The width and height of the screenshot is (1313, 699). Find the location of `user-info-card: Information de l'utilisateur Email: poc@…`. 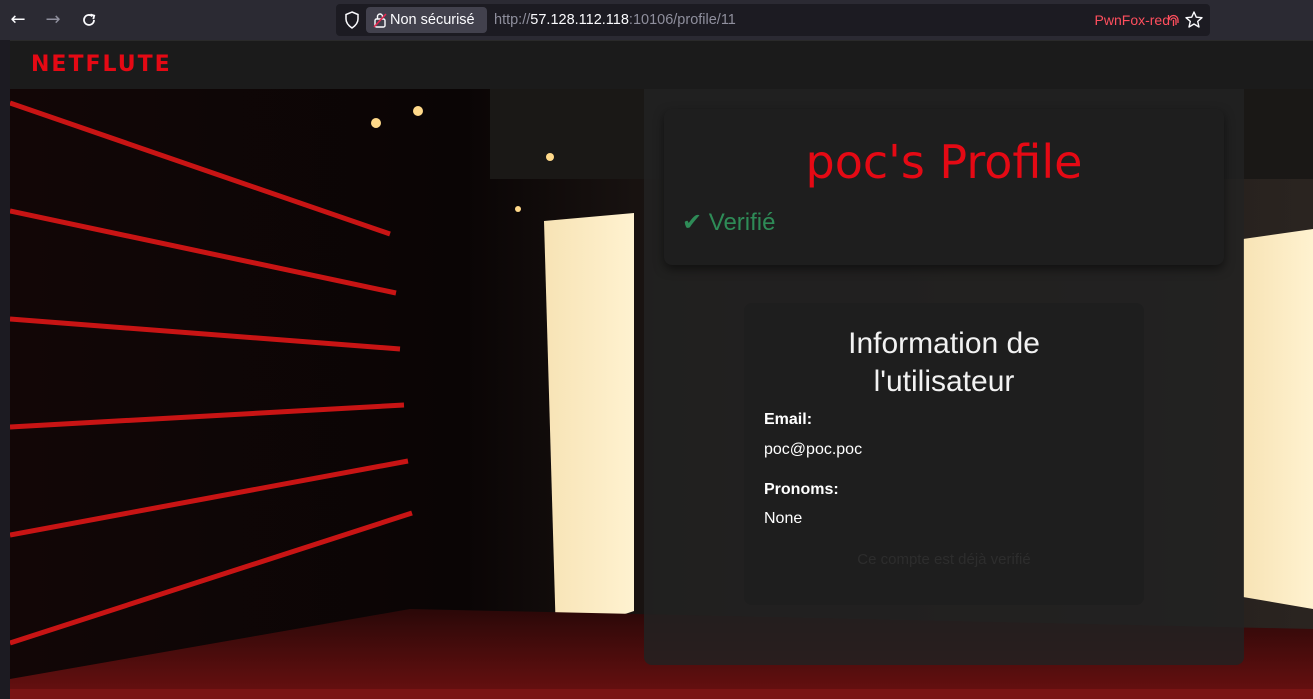

user-info-card: Information de l'utilisateur Email: poc@… is located at coordinates (944, 454).